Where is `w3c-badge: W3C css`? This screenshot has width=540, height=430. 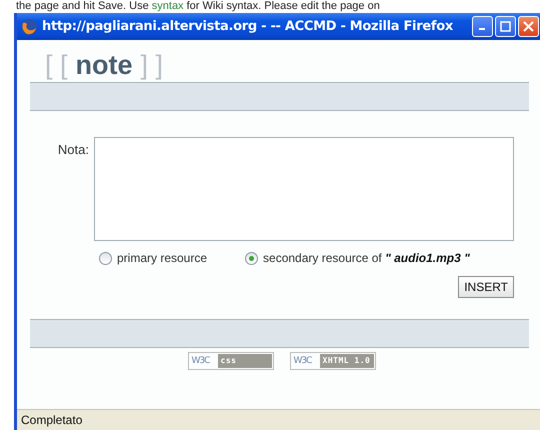
w3c-badge: W3C css is located at coordinates (231, 361).